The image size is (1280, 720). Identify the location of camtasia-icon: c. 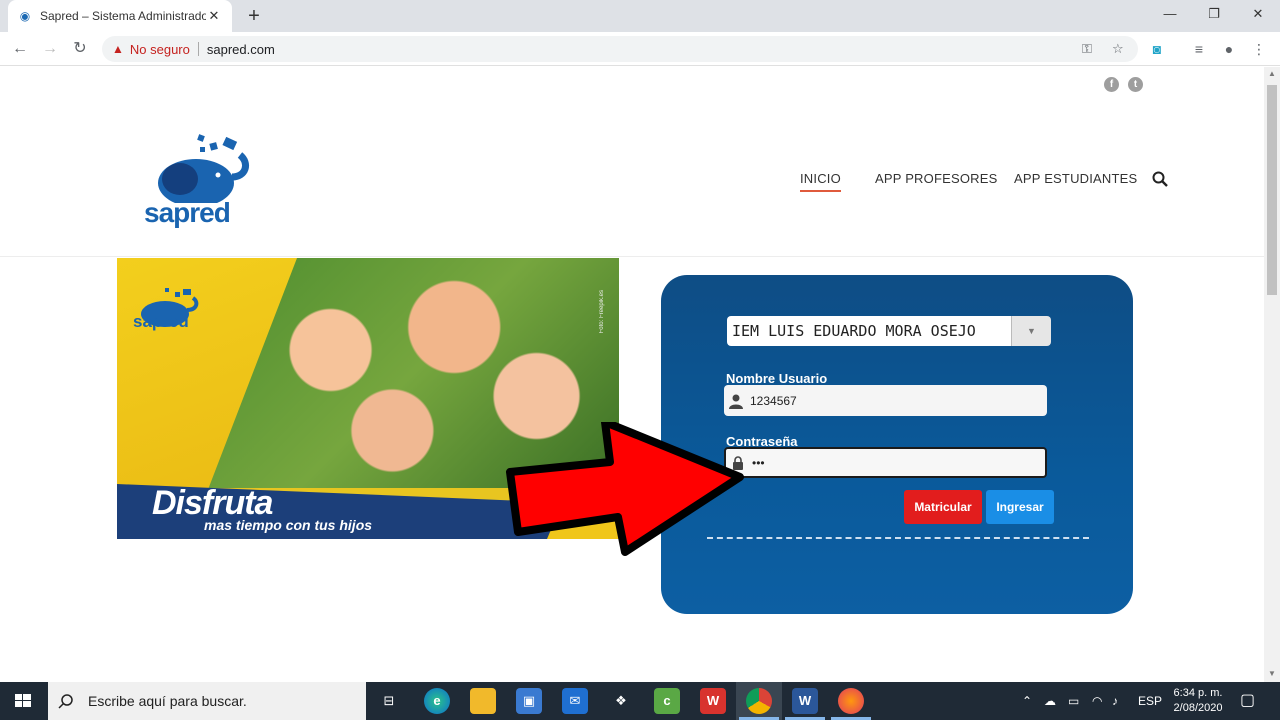
(667, 701).